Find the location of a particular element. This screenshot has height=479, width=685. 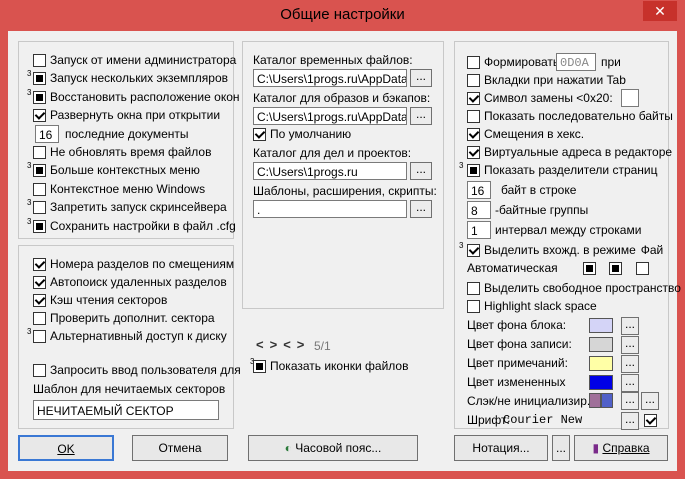

free-space-row: Выделить свободное пространство is located at coordinates (574, 288).